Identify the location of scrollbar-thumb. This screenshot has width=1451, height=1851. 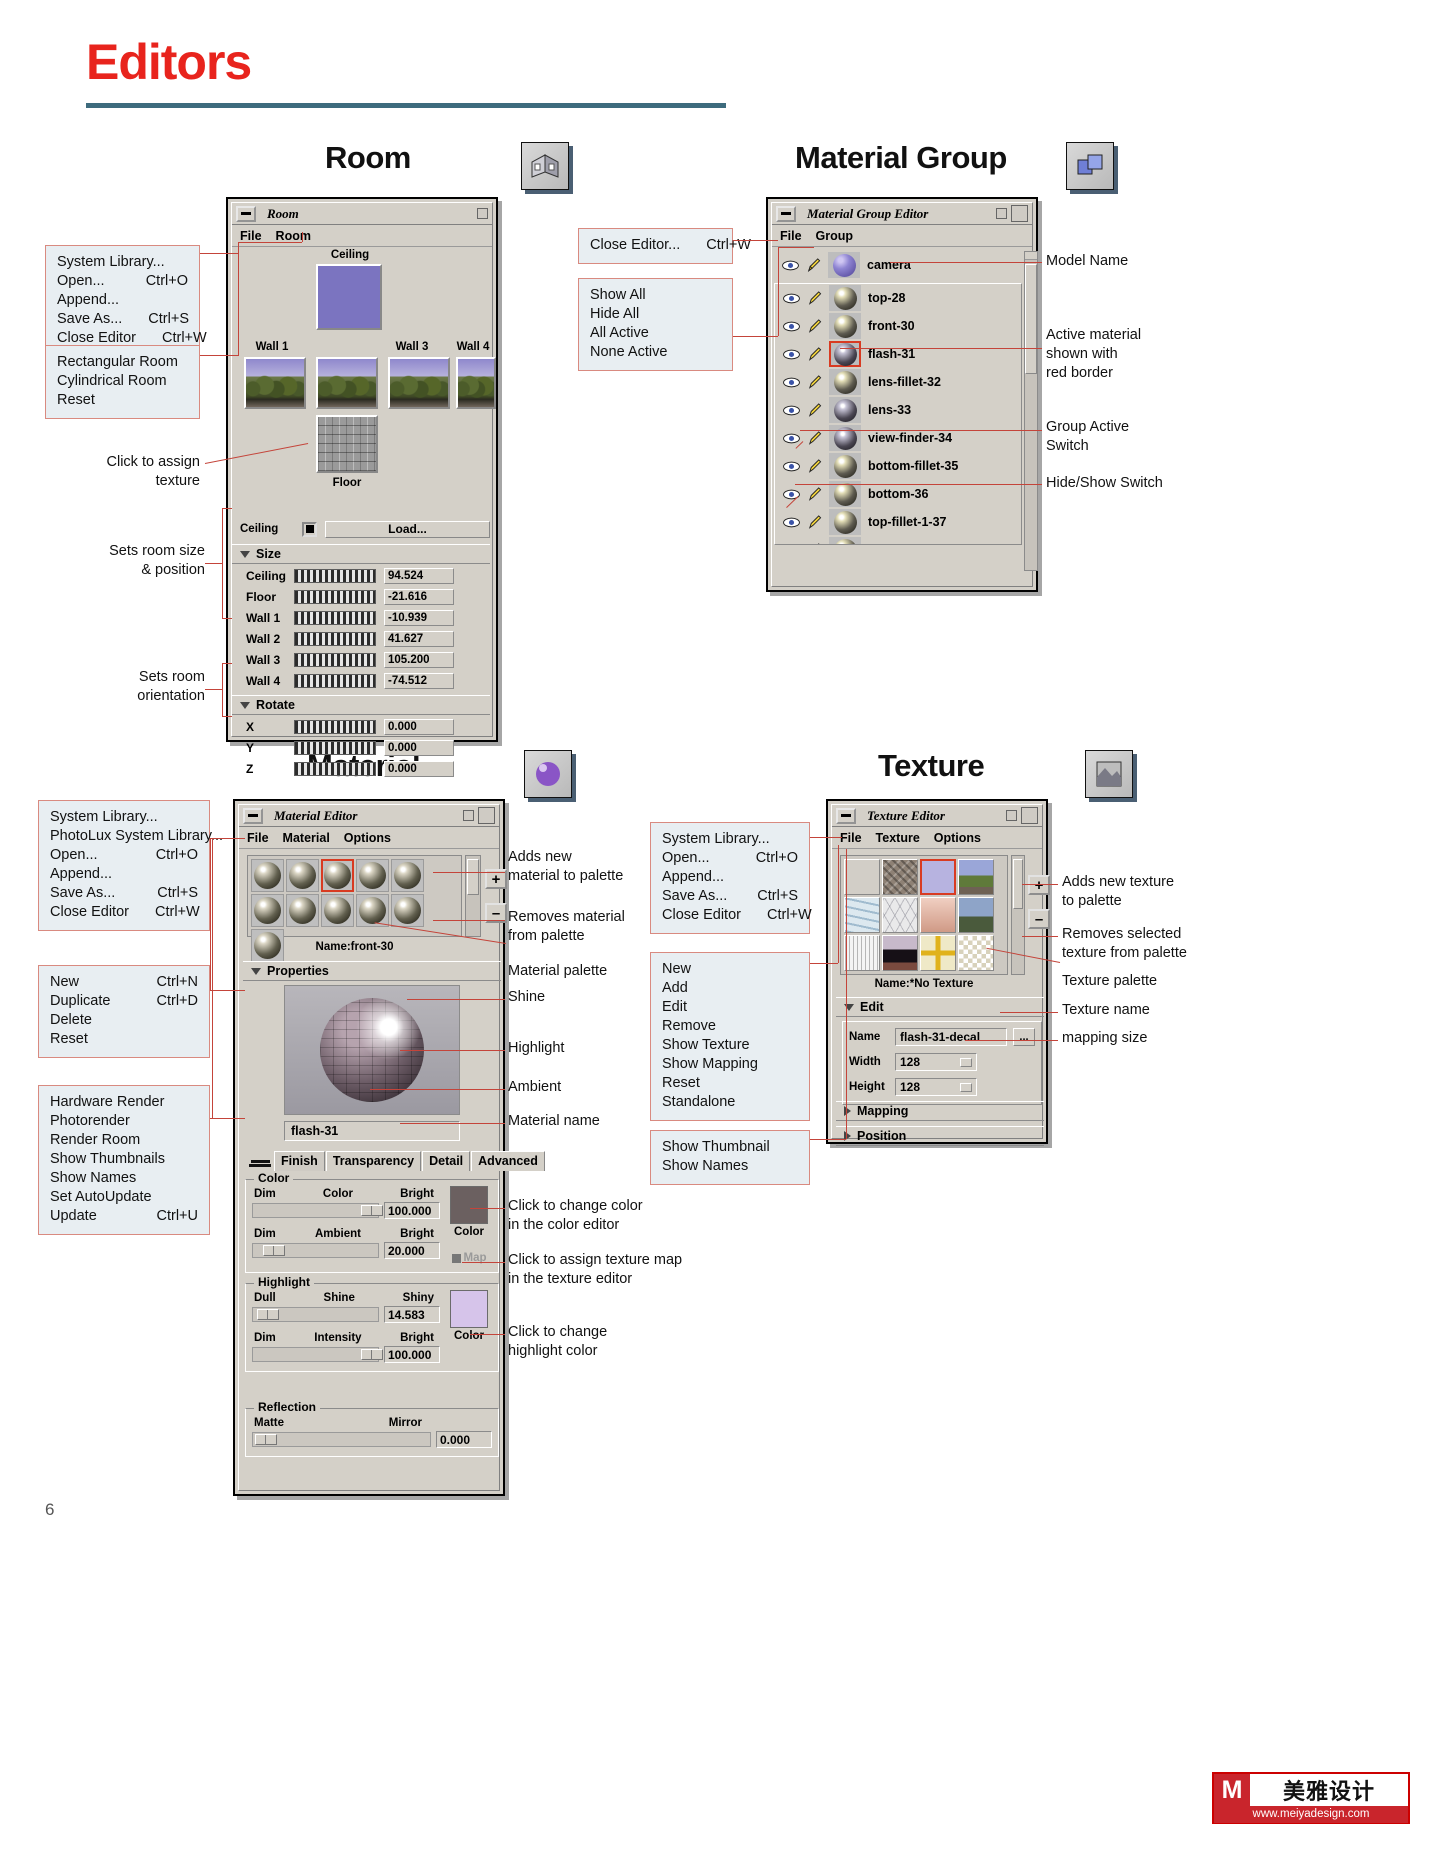
(1031, 319).